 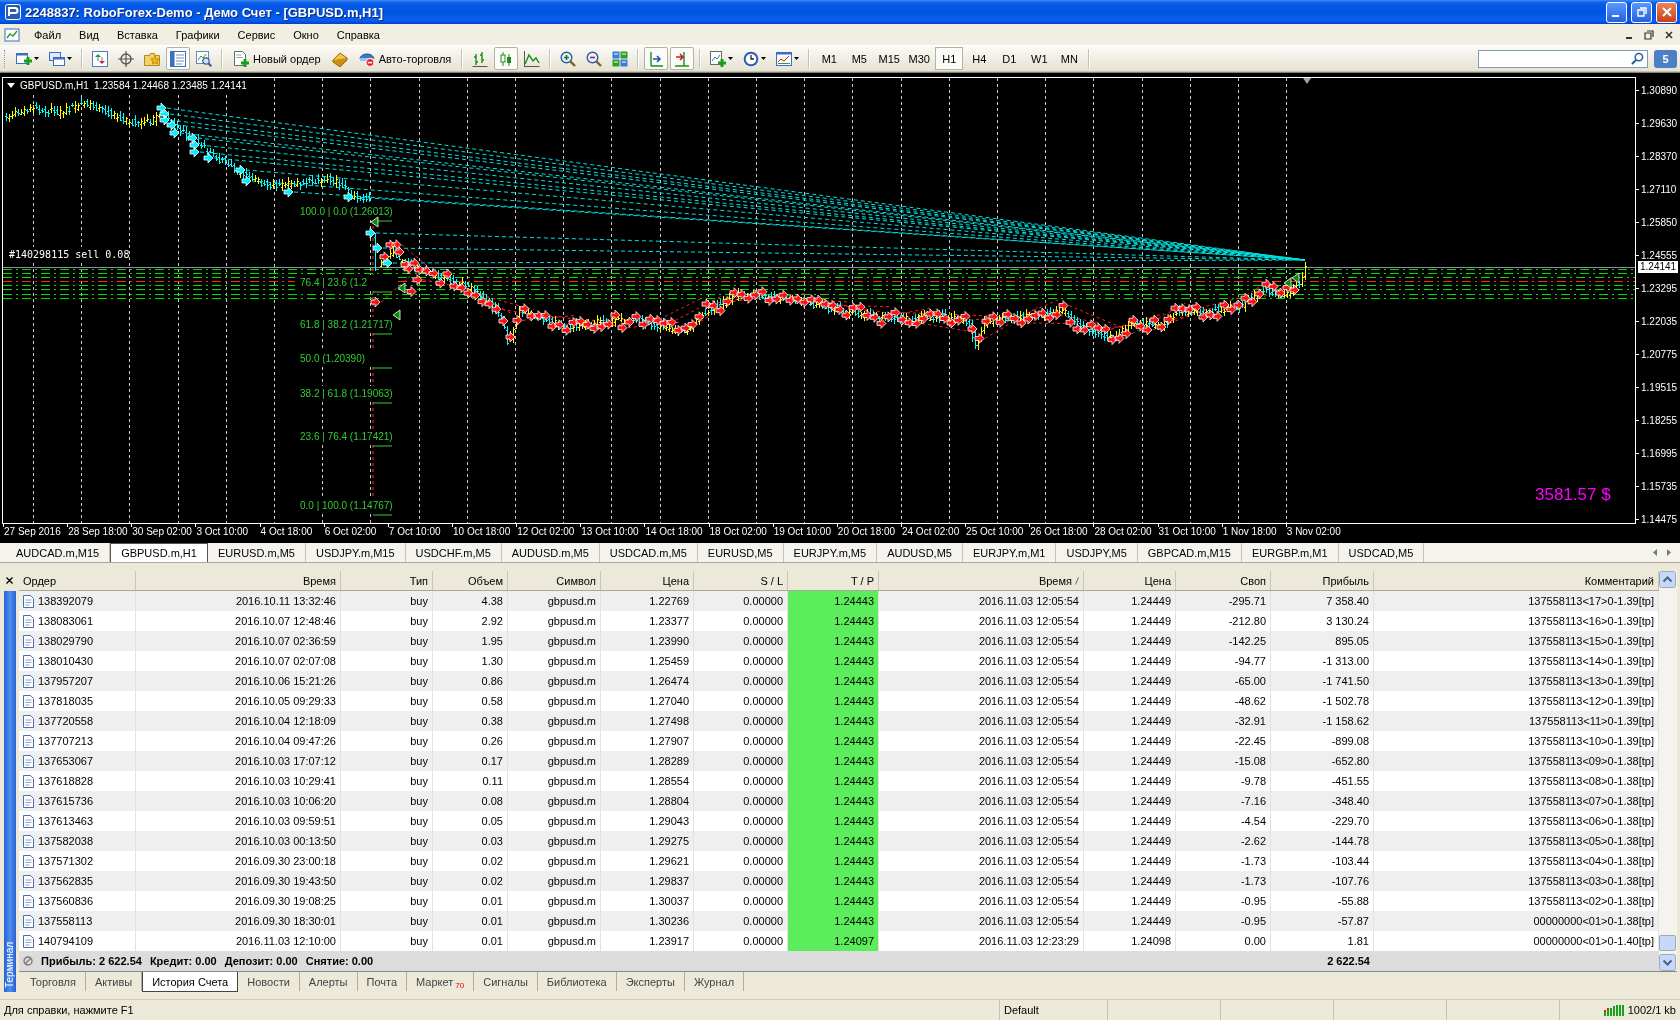 What do you see at coordinates (256, 552) in the screenshot?
I see `chart-tab: EURUSD.m,M5` at bounding box center [256, 552].